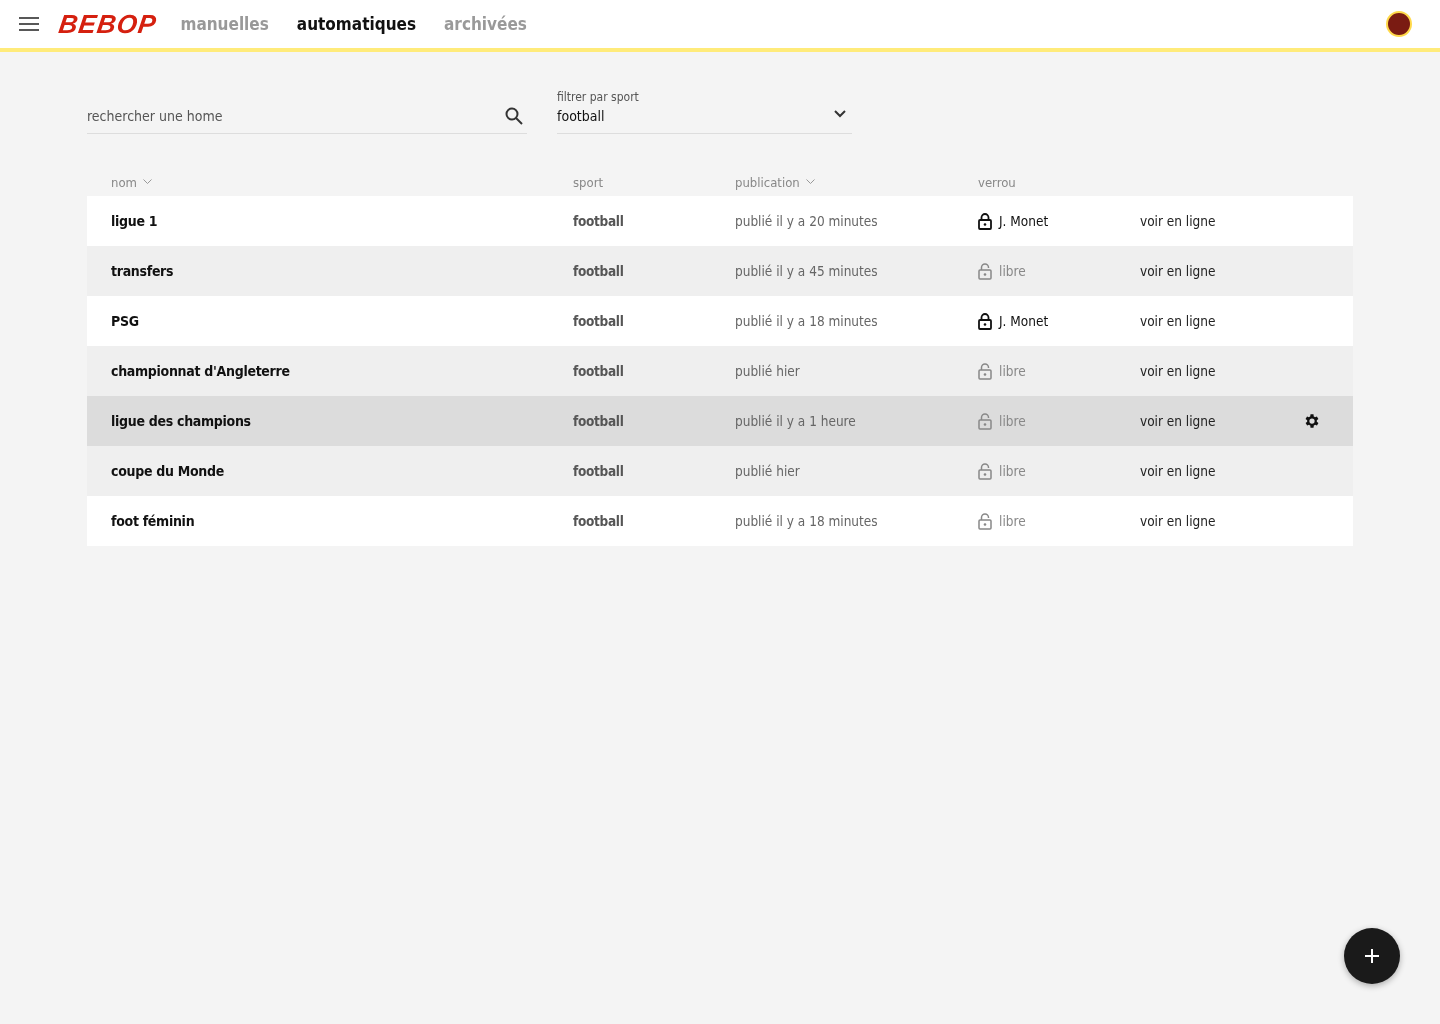  Describe the element at coordinates (201, 371) in the screenshot. I see `home-name: championnat d'Angleterre` at that location.